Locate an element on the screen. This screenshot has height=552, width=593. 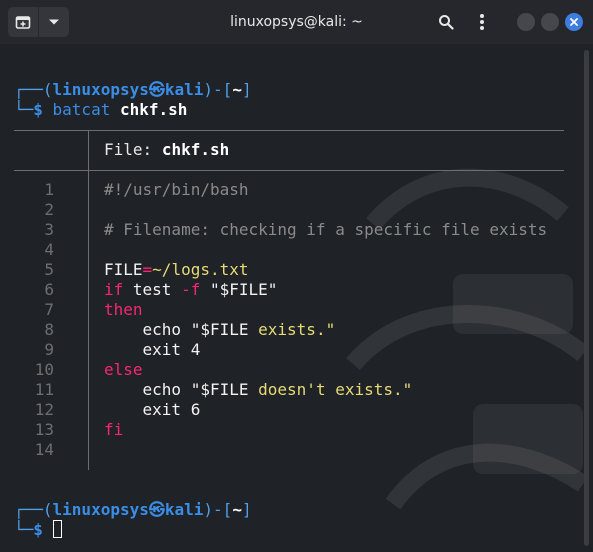
line-number: 10 is located at coordinates (44, 369).